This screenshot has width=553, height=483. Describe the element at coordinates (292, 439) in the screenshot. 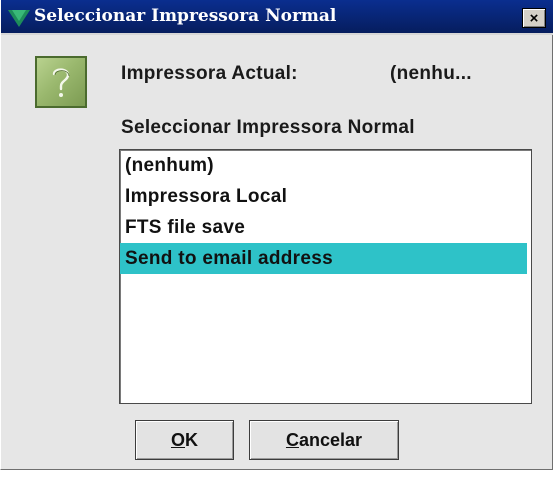

I see `cancel-mnemonic: C` at that location.